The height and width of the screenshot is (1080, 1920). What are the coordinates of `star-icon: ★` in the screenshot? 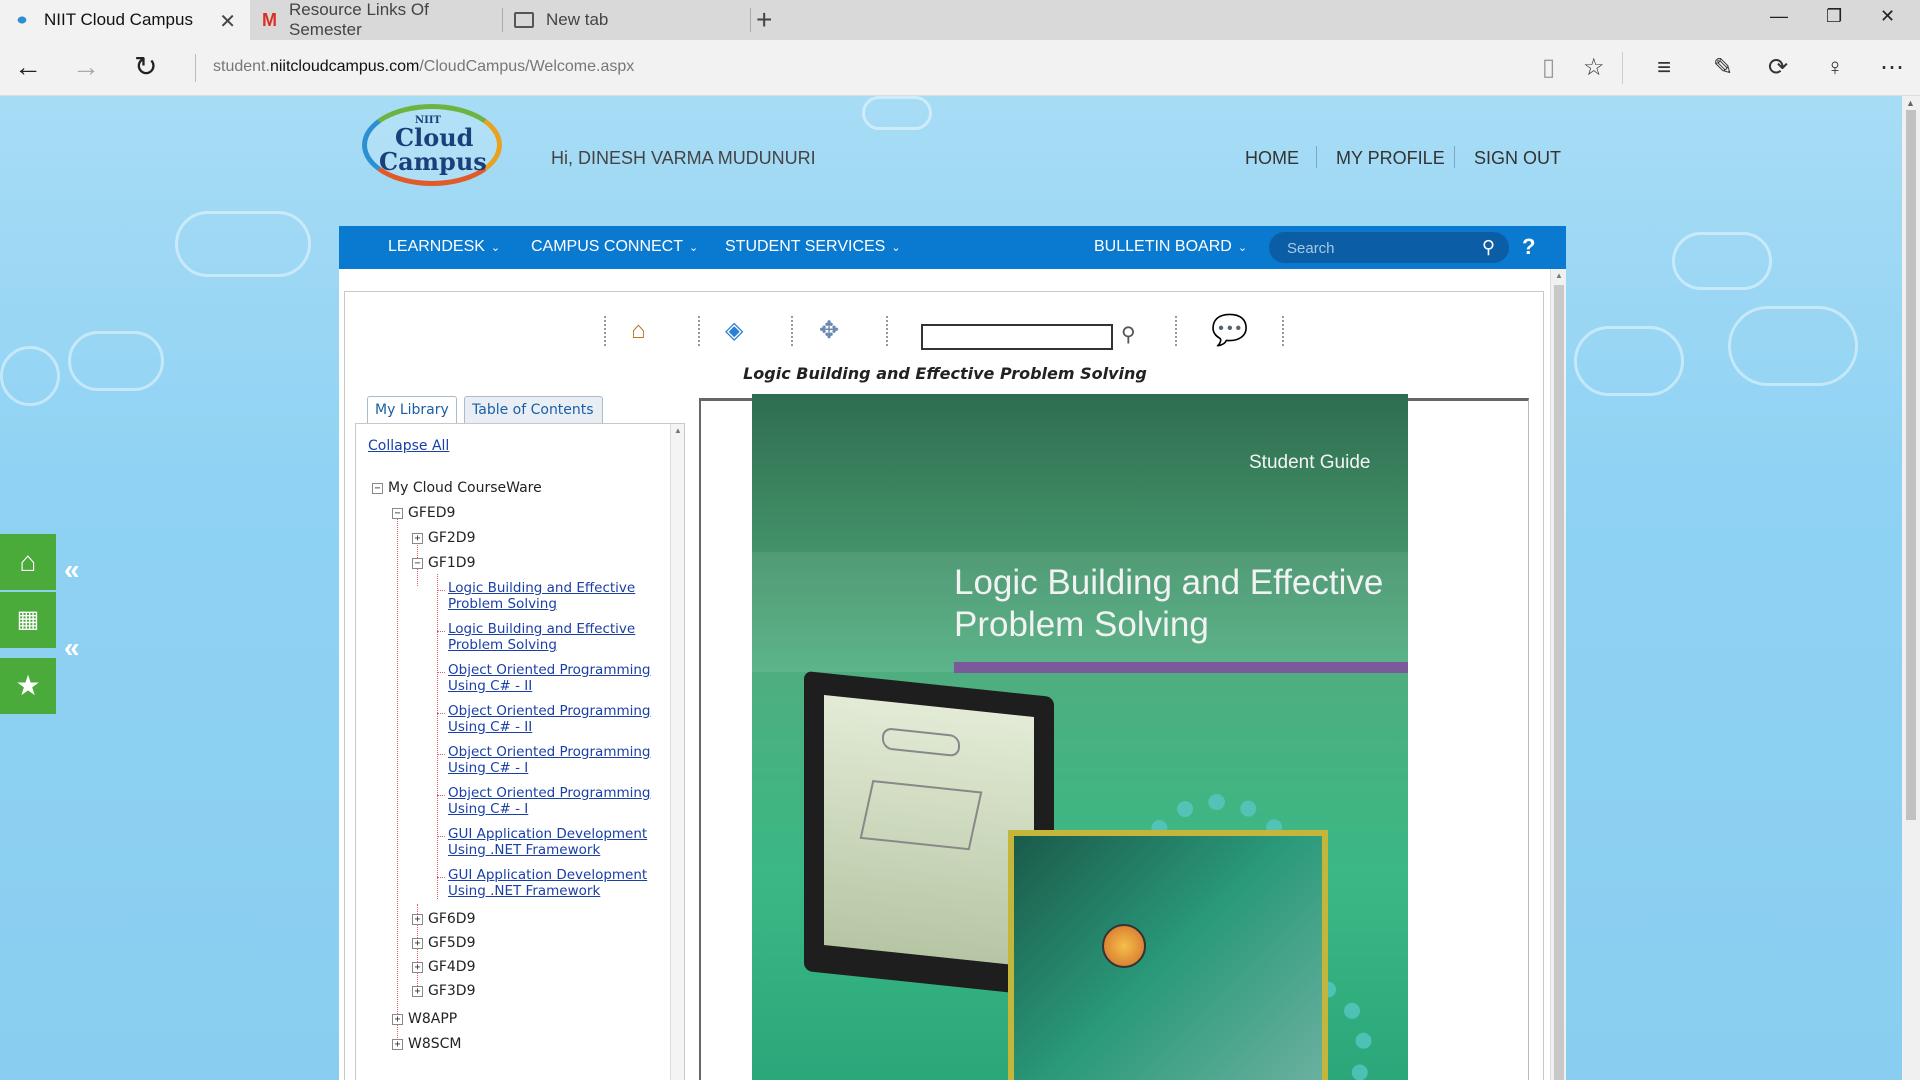 It's located at (28, 686).